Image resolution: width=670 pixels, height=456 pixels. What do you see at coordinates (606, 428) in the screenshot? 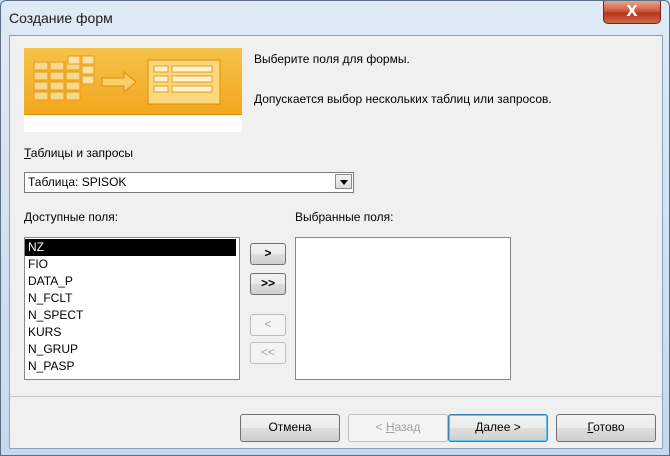
I see `finish-button: Готово` at bounding box center [606, 428].